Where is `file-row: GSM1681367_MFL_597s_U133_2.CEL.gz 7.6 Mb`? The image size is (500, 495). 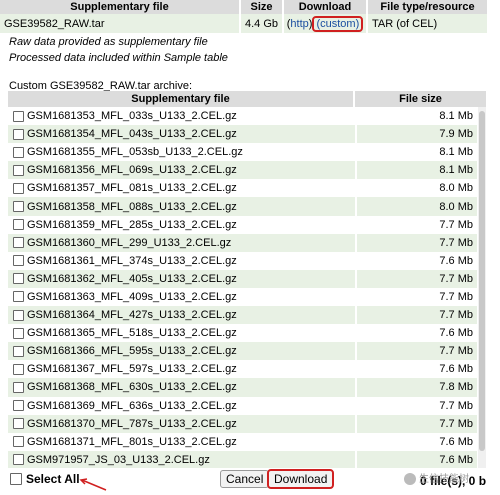
file-row: GSM1681367_MFL_597s_U133_2.CEL.gz 7.6 Mb is located at coordinates (242, 369).